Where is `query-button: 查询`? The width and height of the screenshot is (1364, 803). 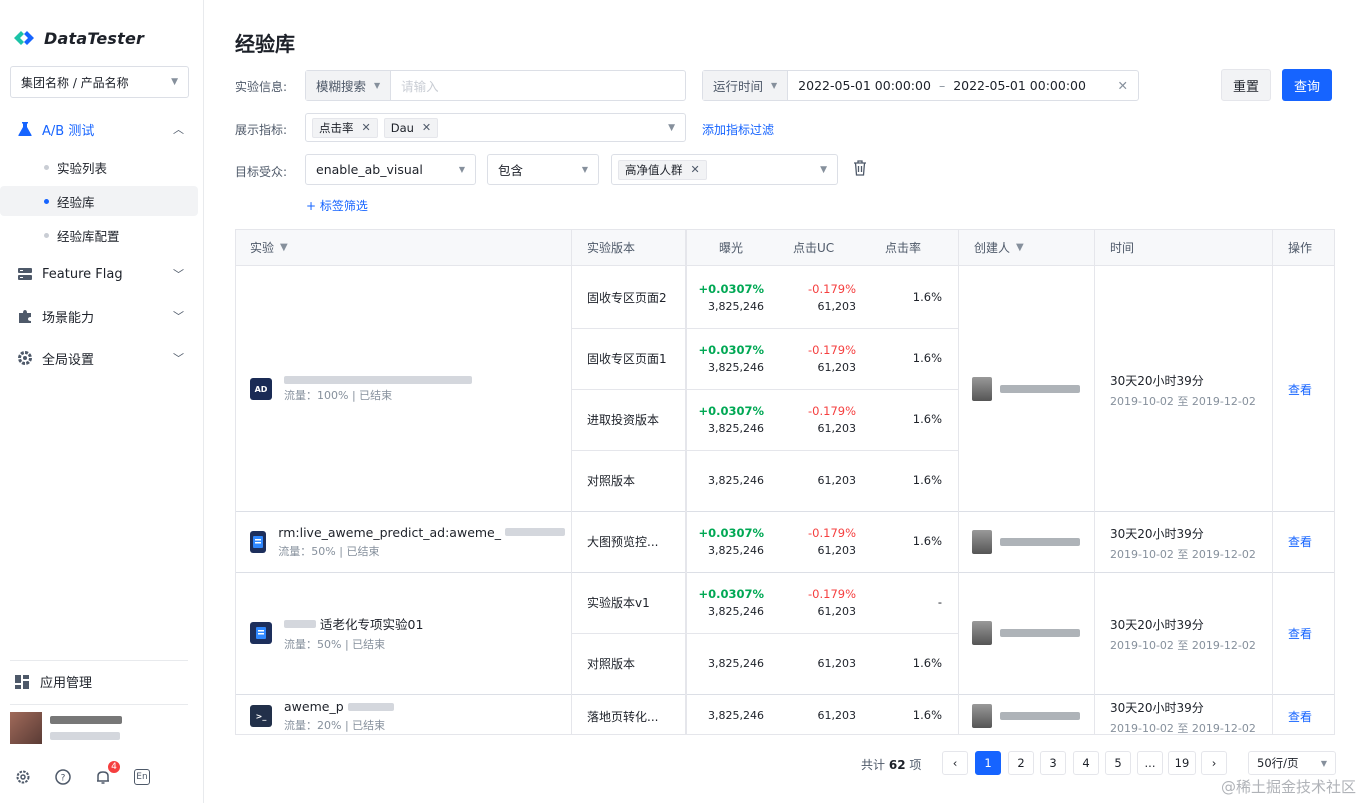 query-button: 查询 is located at coordinates (1307, 85).